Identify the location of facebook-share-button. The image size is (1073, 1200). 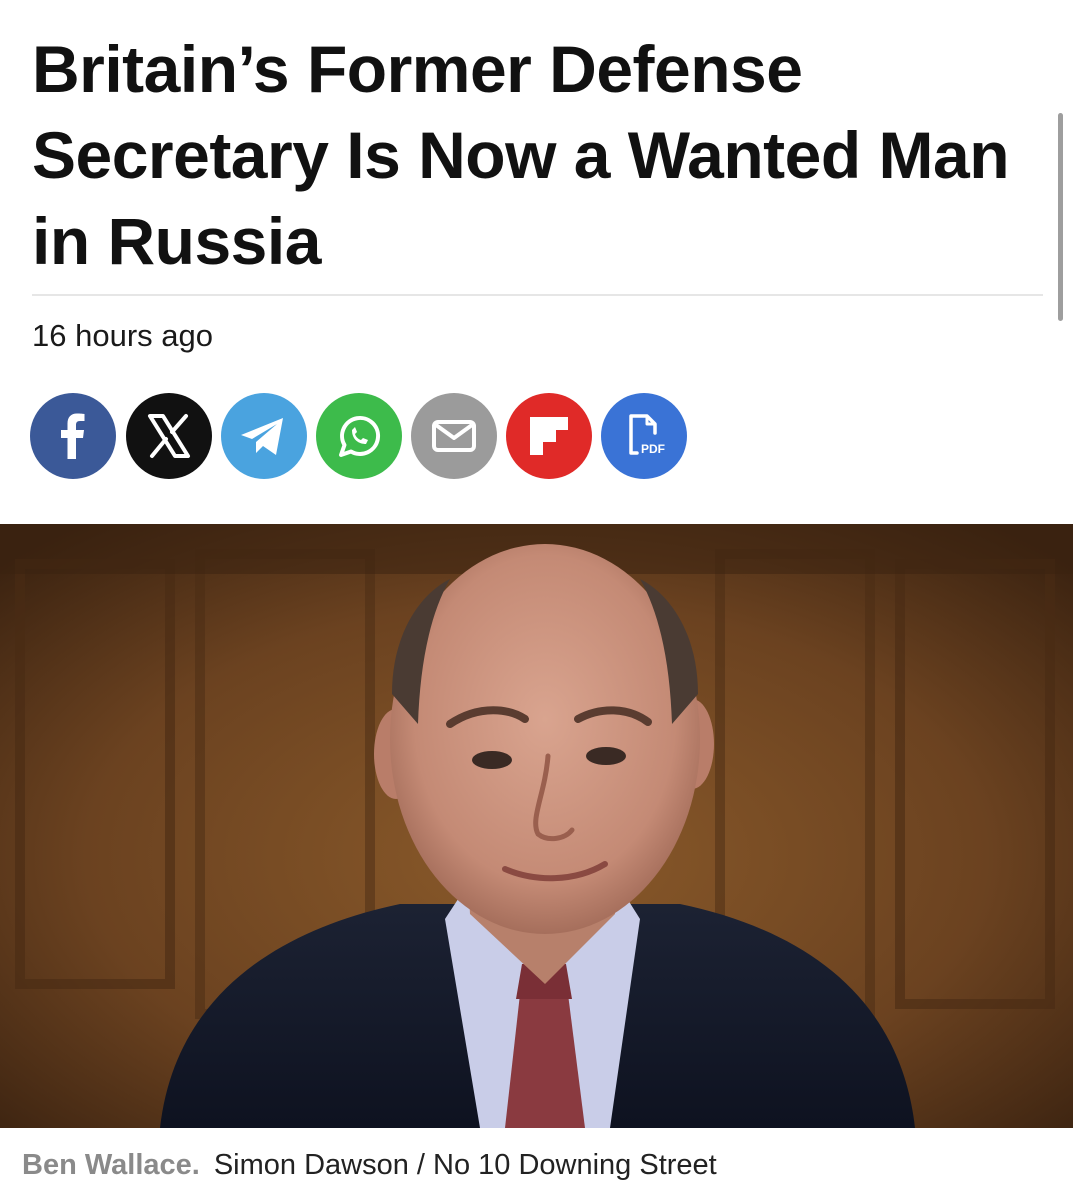
(73, 436).